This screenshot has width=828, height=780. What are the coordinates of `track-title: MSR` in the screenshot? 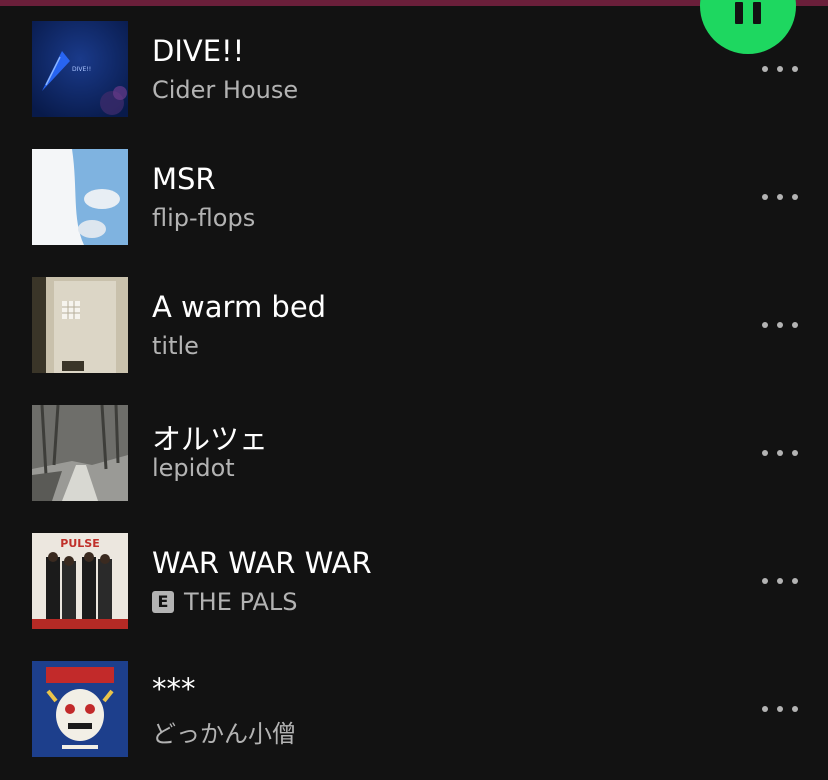 It's located at (184, 179).